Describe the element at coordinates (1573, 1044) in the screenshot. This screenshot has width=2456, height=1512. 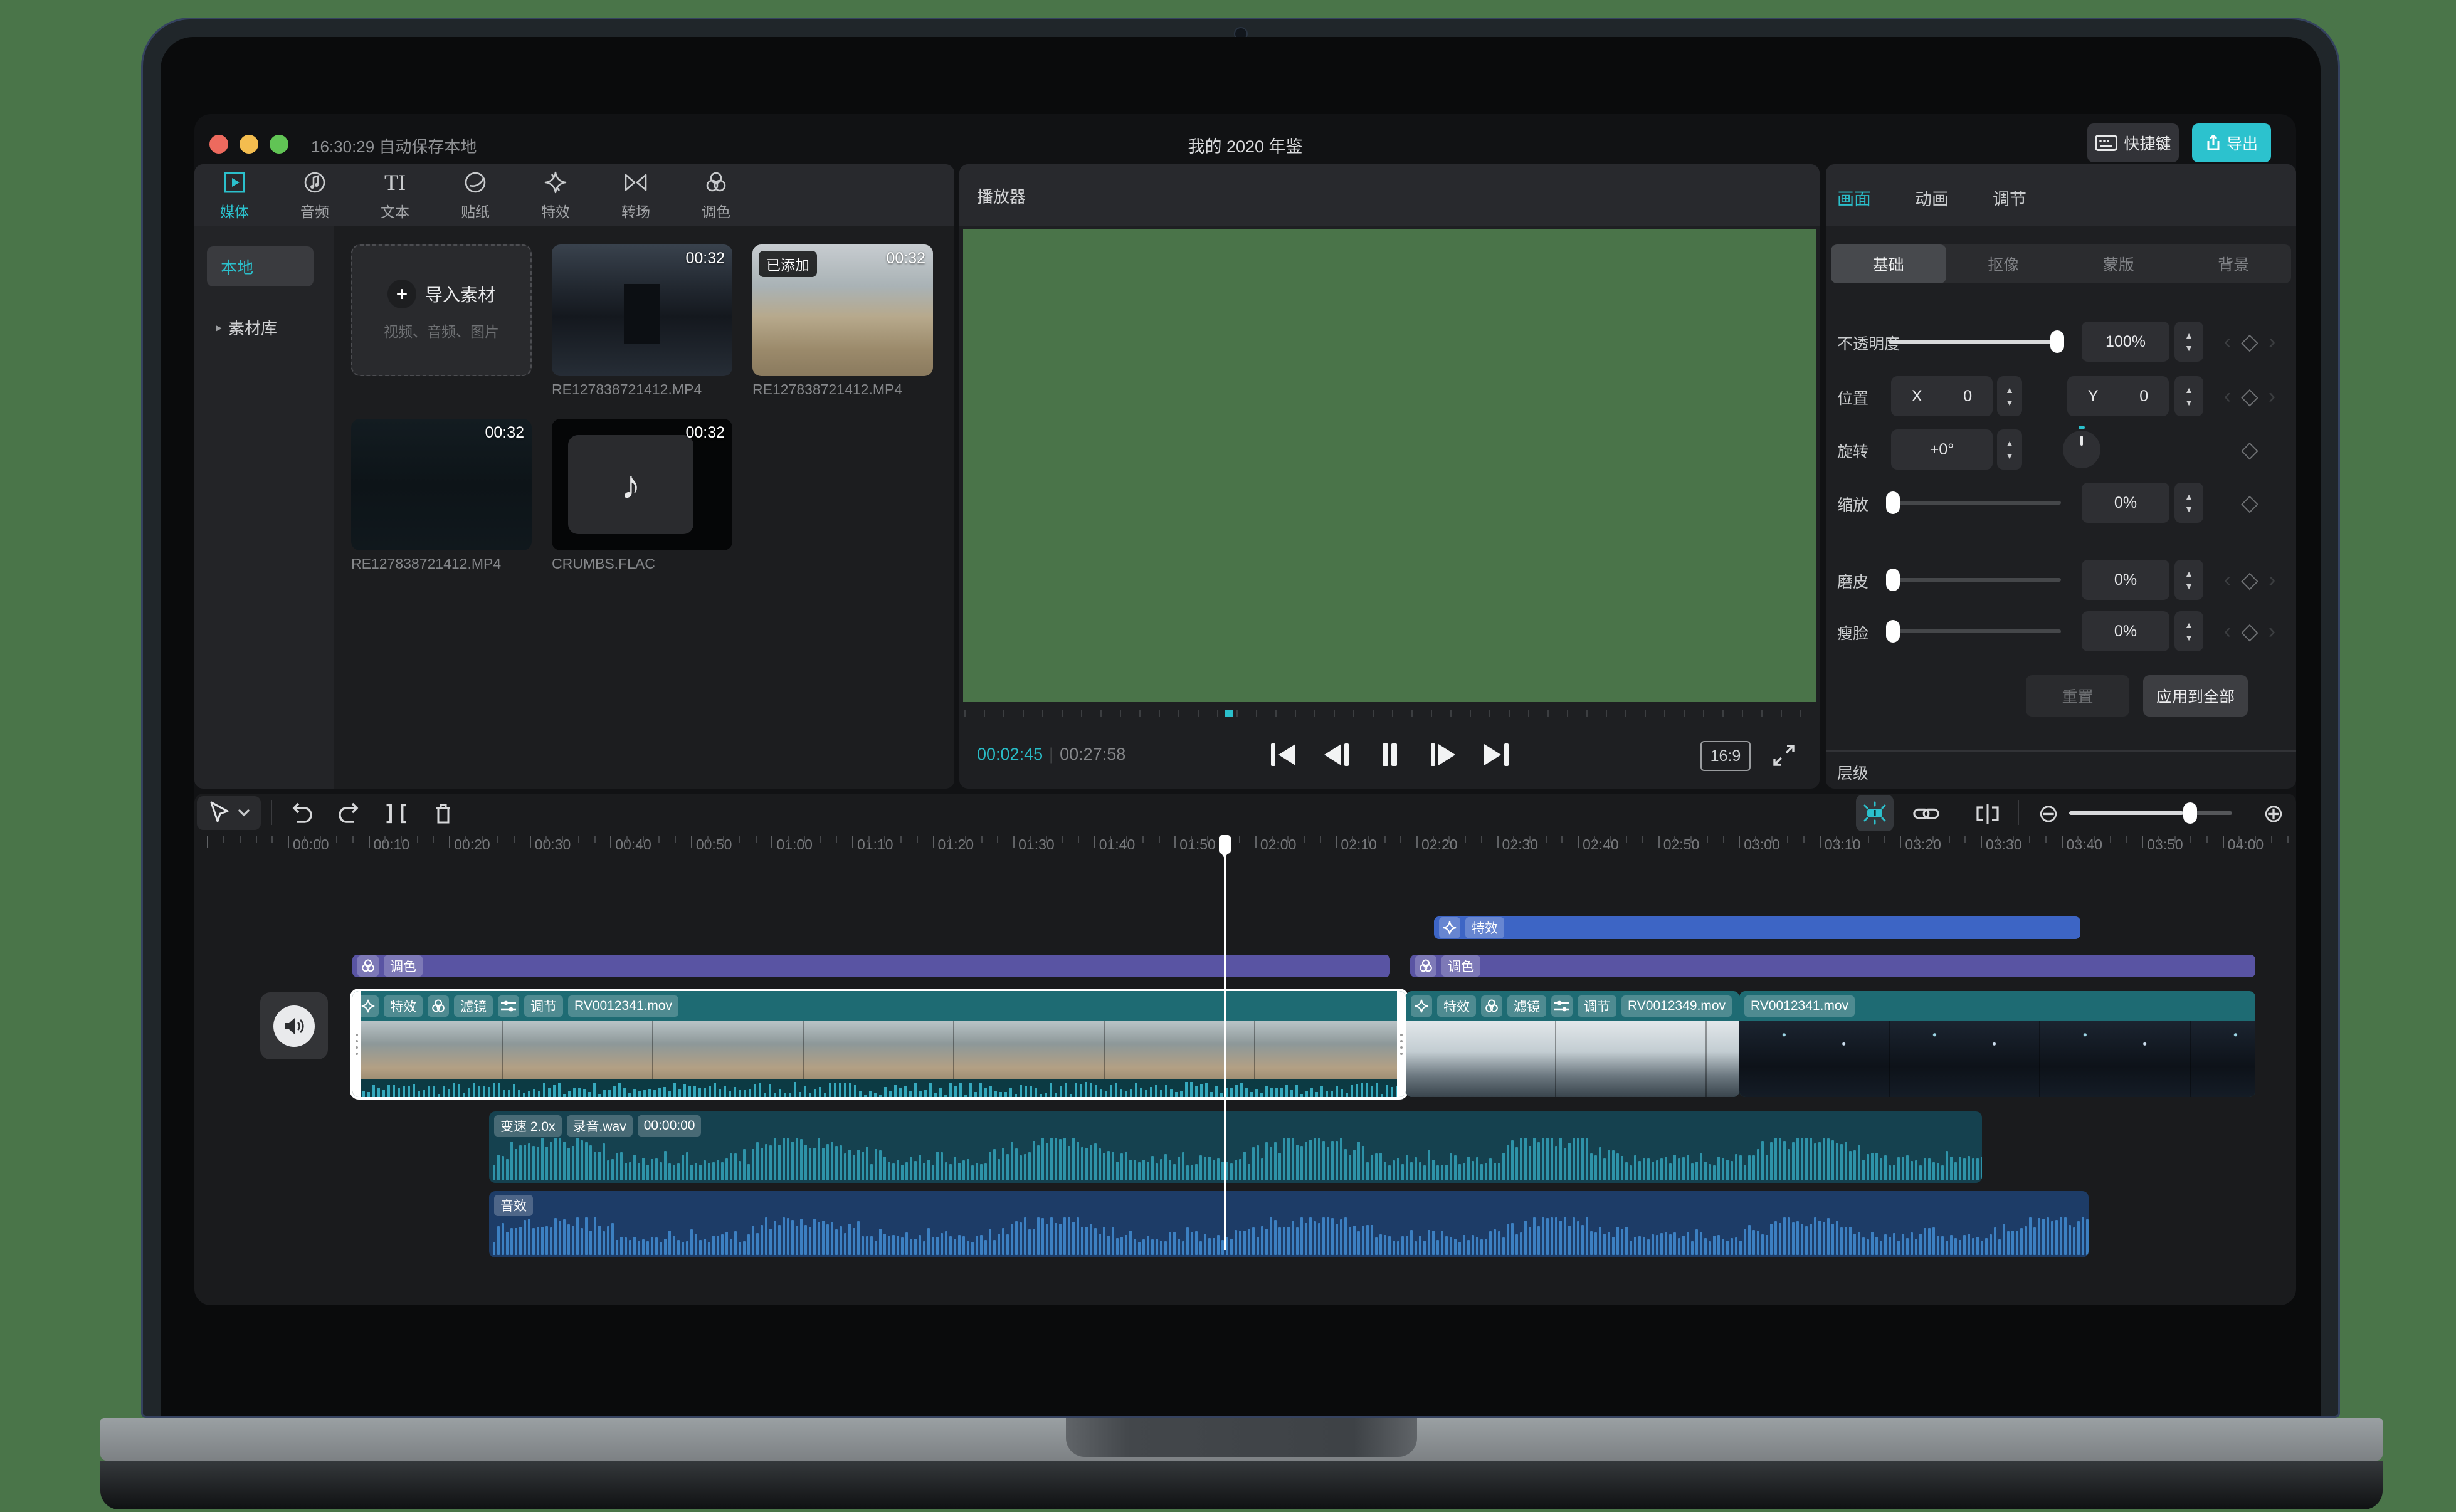
I see `video-clip: 特效 滤镜 调节 RV0012349.mov` at that location.